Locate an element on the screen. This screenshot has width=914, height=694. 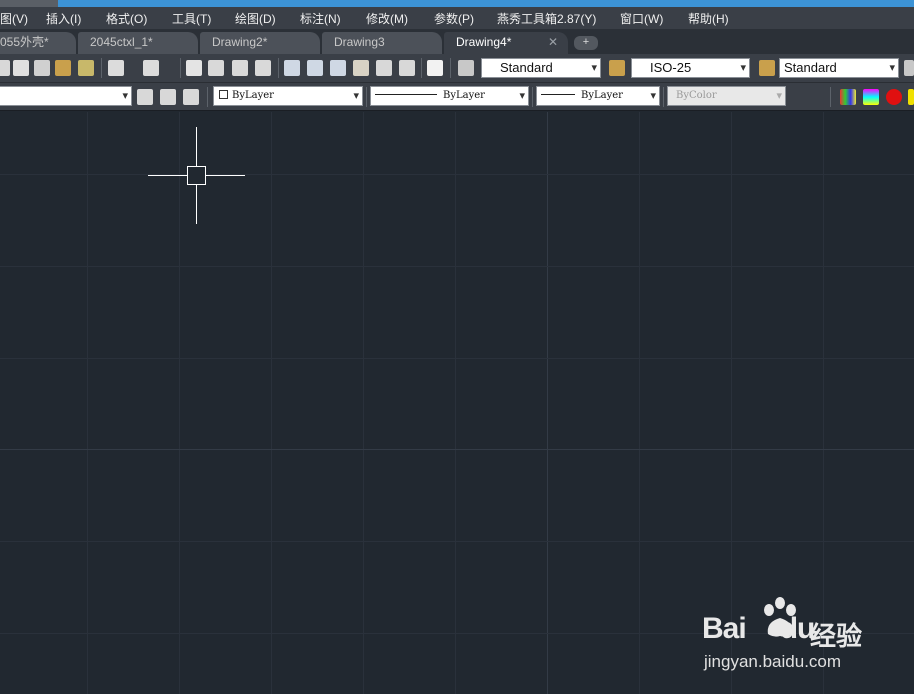
menu-help: 帮助(H) is located at coordinates (708, 18).